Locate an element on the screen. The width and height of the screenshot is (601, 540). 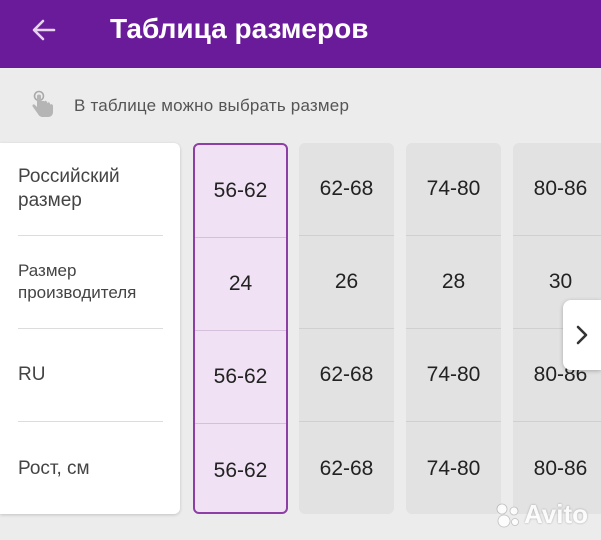
row-label-height: Рост, см is located at coordinates (54, 468).